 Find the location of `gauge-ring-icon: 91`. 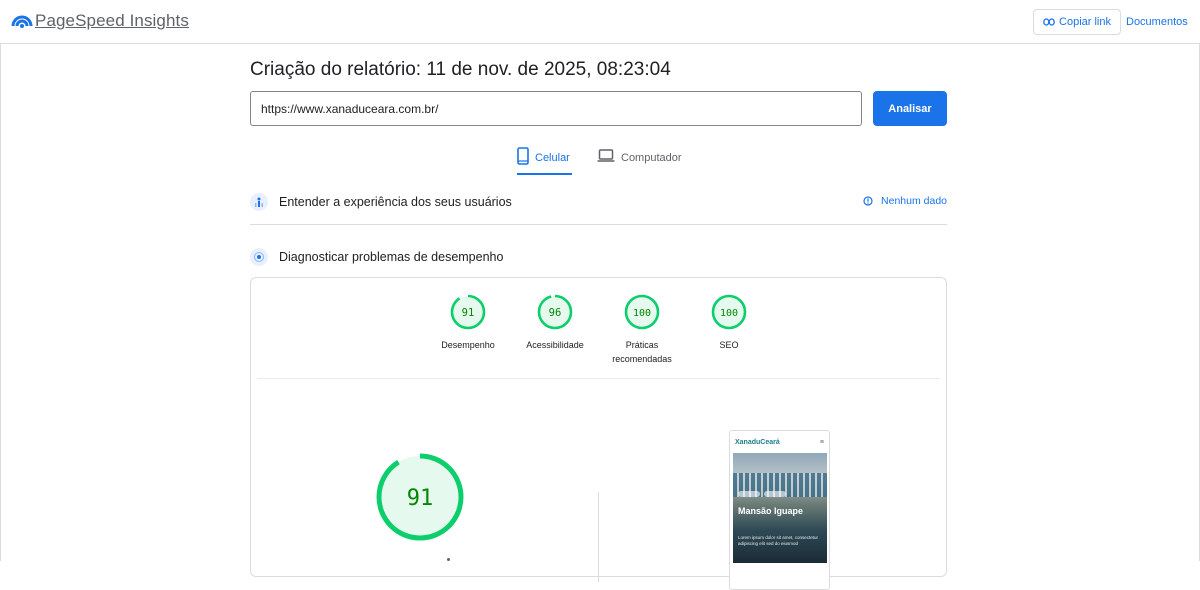

gauge-ring-icon: 91 is located at coordinates (468, 312).